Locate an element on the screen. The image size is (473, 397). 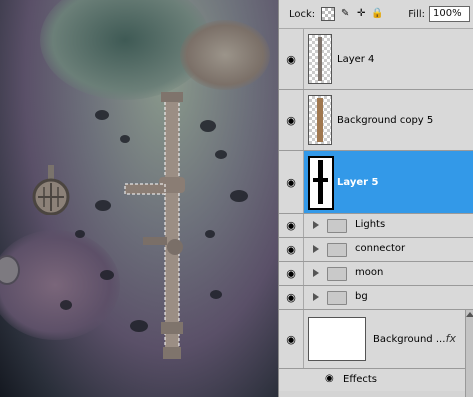
lock-position-icon: ✛ is located at coordinates (361, 14).